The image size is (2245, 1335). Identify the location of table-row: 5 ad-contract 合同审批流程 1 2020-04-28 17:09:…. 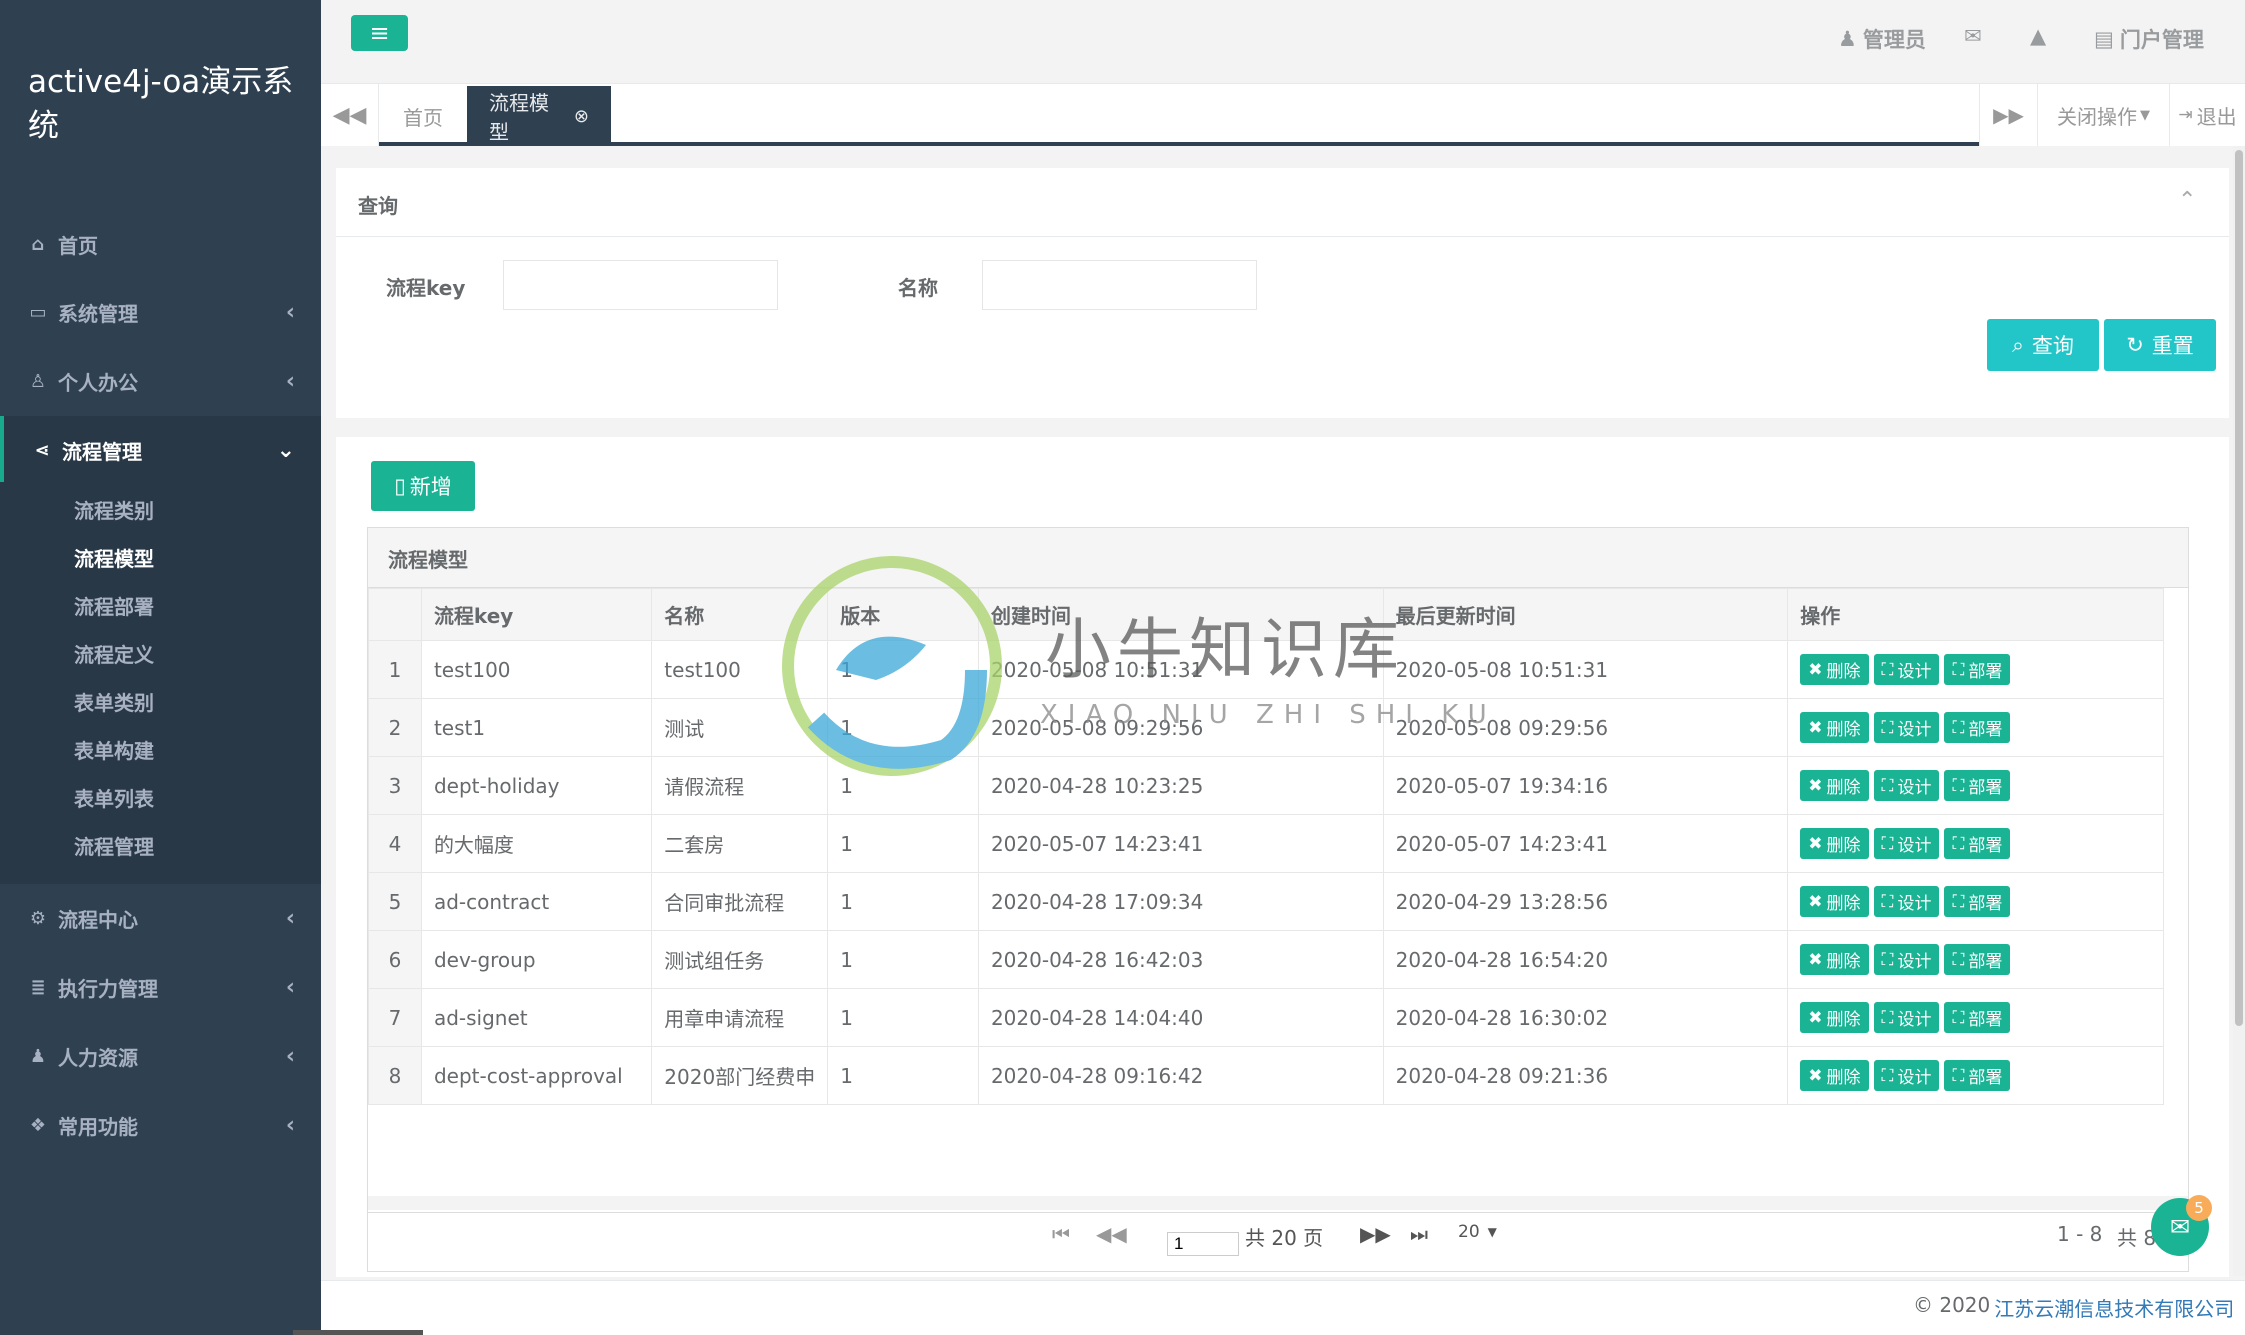
(1266, 901).